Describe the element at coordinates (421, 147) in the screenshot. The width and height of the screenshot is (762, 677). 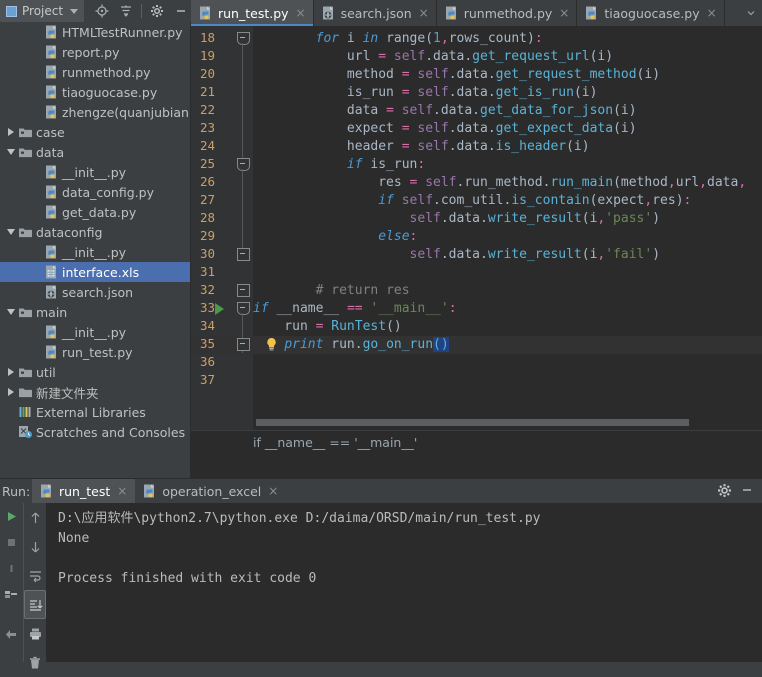
I see `code-line: header = self.data.is_header(i)` at that location.